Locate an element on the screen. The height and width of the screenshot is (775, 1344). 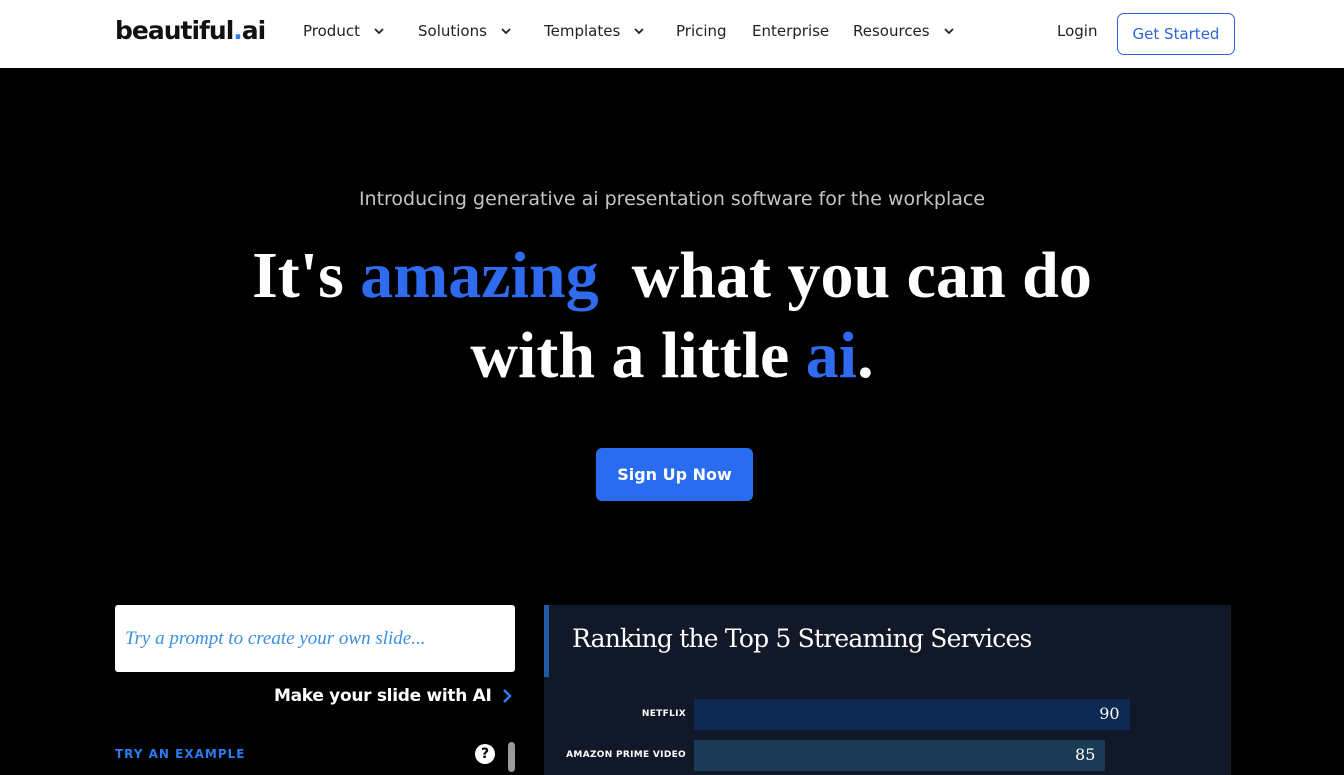
logo-suffix: ai is located at coordinates (253, 30).